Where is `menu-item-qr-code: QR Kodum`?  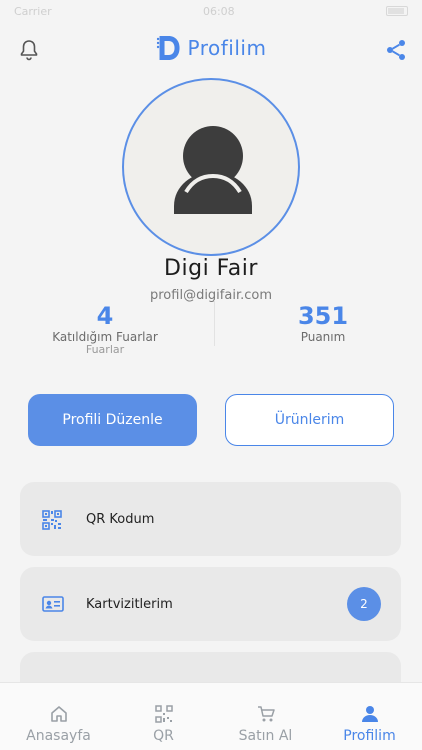 menu-item-qr-code: QR Kodum is located at coordinates (210, 519).